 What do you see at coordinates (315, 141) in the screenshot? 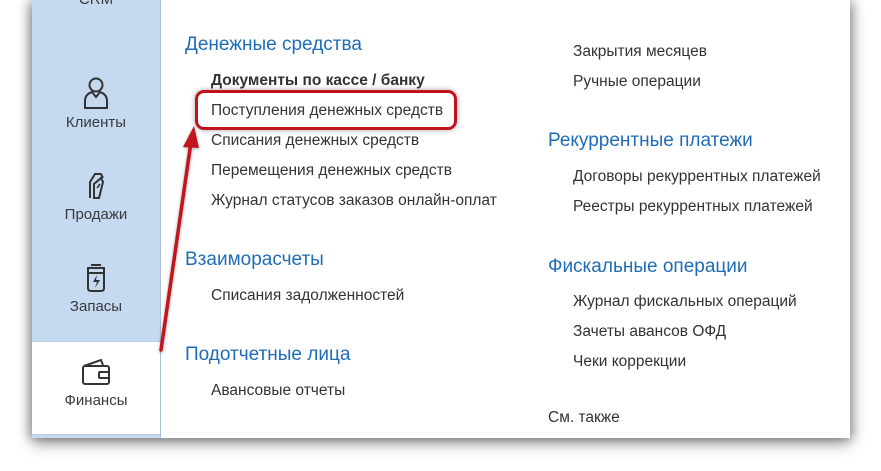
I see `link-money-writeoffs: Списания денежных средств` at bounding box center [315, 141].